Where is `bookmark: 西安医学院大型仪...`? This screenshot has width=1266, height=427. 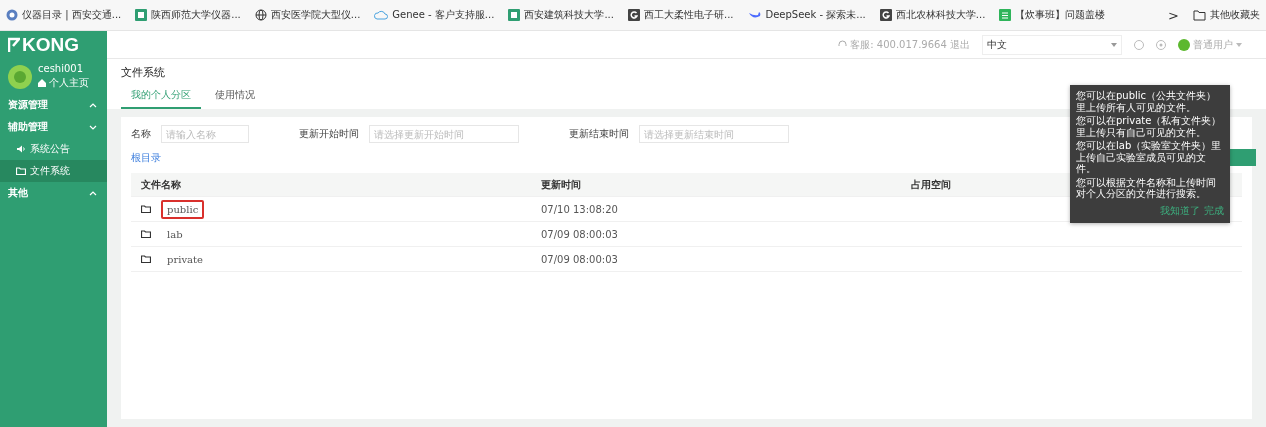 bookmark: 西安医学院大型仪... is located at coordinates (307, 15).